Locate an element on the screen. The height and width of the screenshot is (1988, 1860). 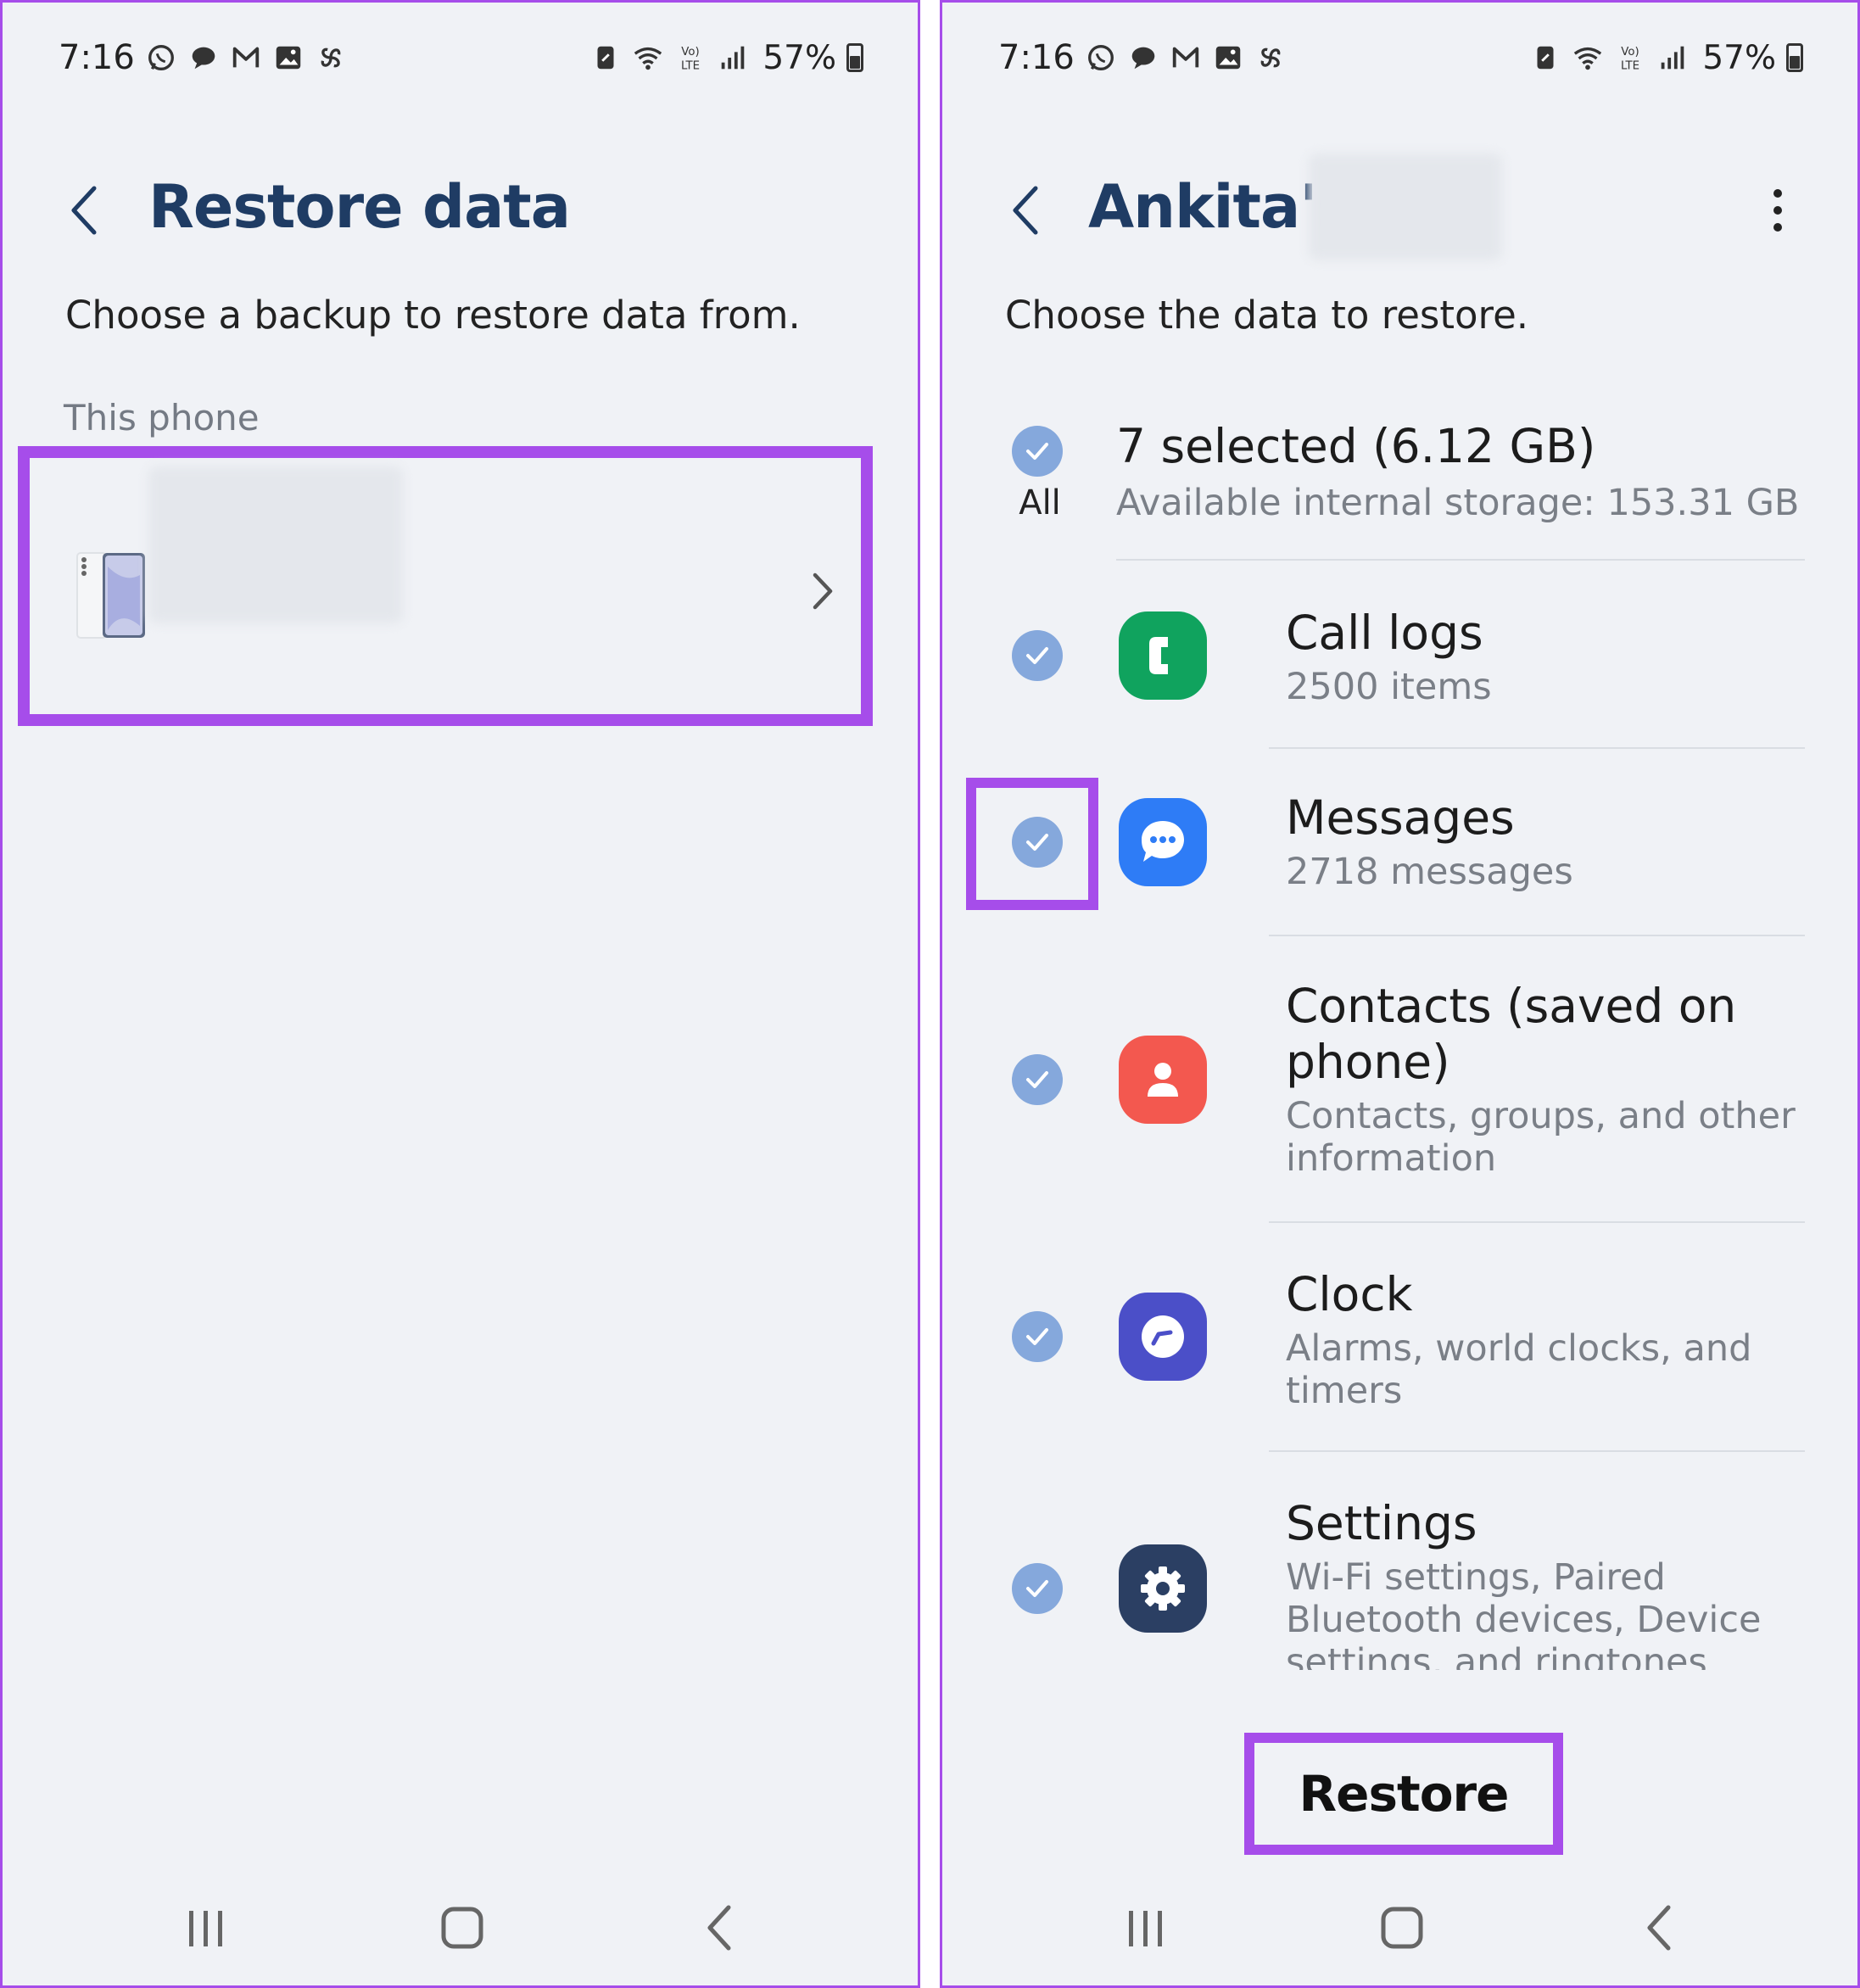
backup-name-redacted is located at coordinates (275, 544).